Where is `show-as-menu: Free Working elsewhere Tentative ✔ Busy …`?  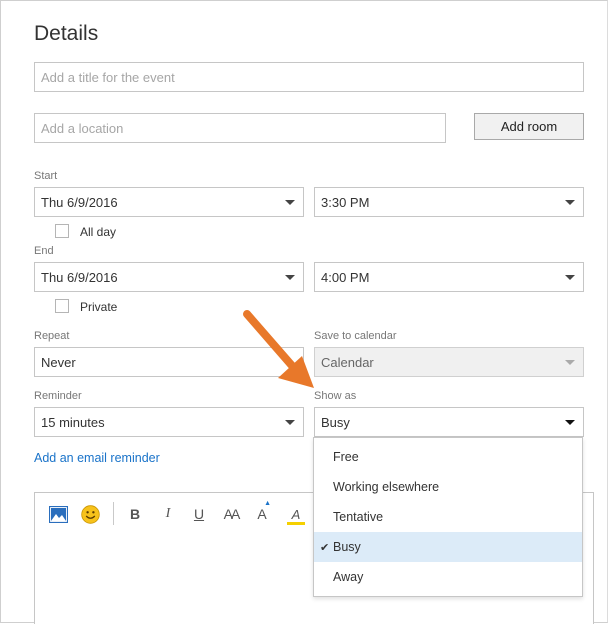 show-as-menu: Free Working elsewhere Tentative ✔ Busy … is located at coordinates (448, 517).